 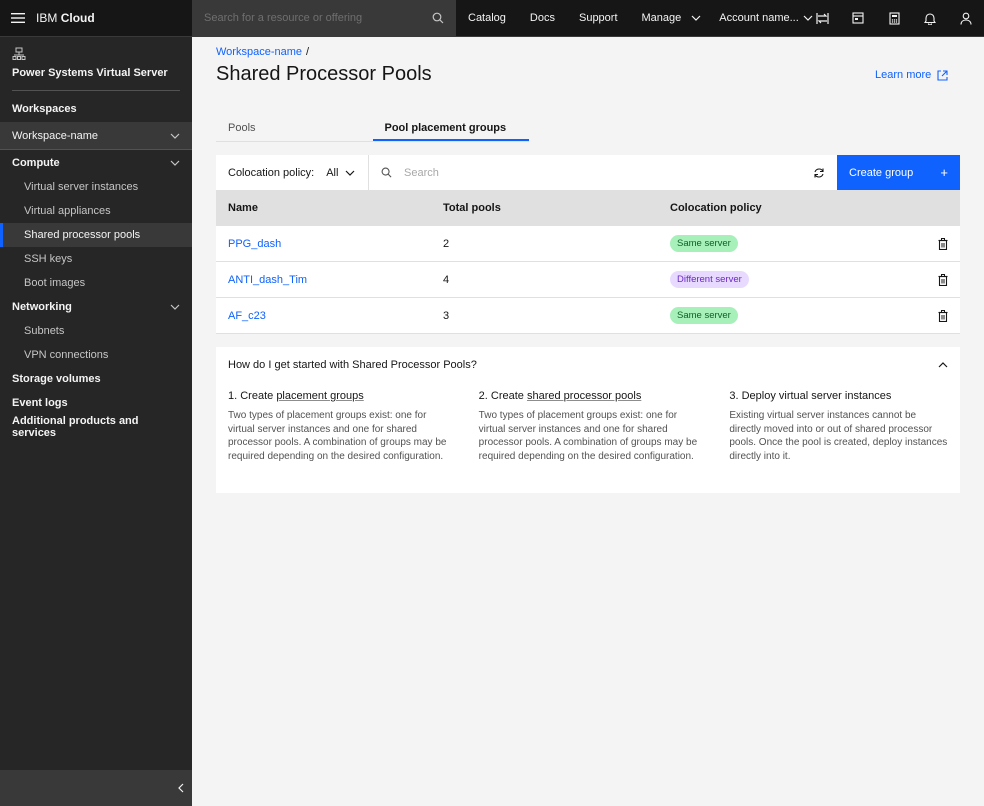 What do you see at coordinates (96, 379) in the screenshot?
I see `sidebar-item-storage-volumes: Storage volumes` at bounding box center [96, 379].